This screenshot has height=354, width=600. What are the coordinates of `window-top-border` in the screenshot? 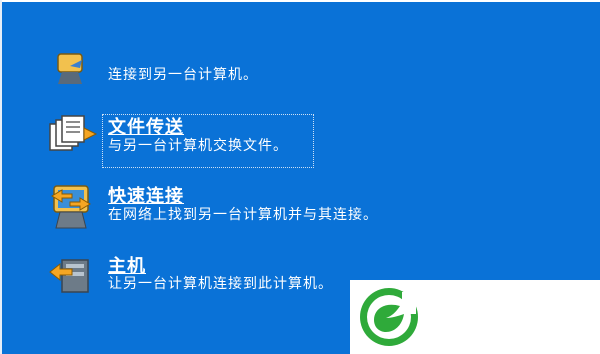 It's located at (300, 1).